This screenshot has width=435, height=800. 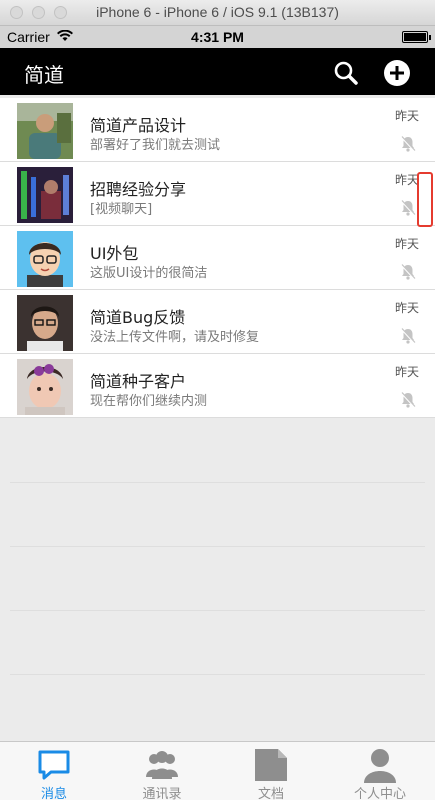 I want to click on plus-circle-icon, so click(x=397, y=73).